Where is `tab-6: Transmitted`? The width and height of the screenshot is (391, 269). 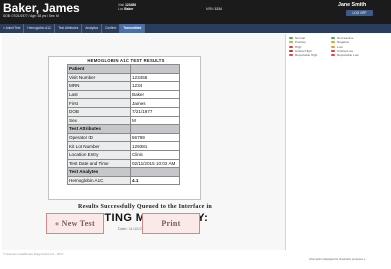 tab-6: Transmitted is located at coordinates (133, 28).